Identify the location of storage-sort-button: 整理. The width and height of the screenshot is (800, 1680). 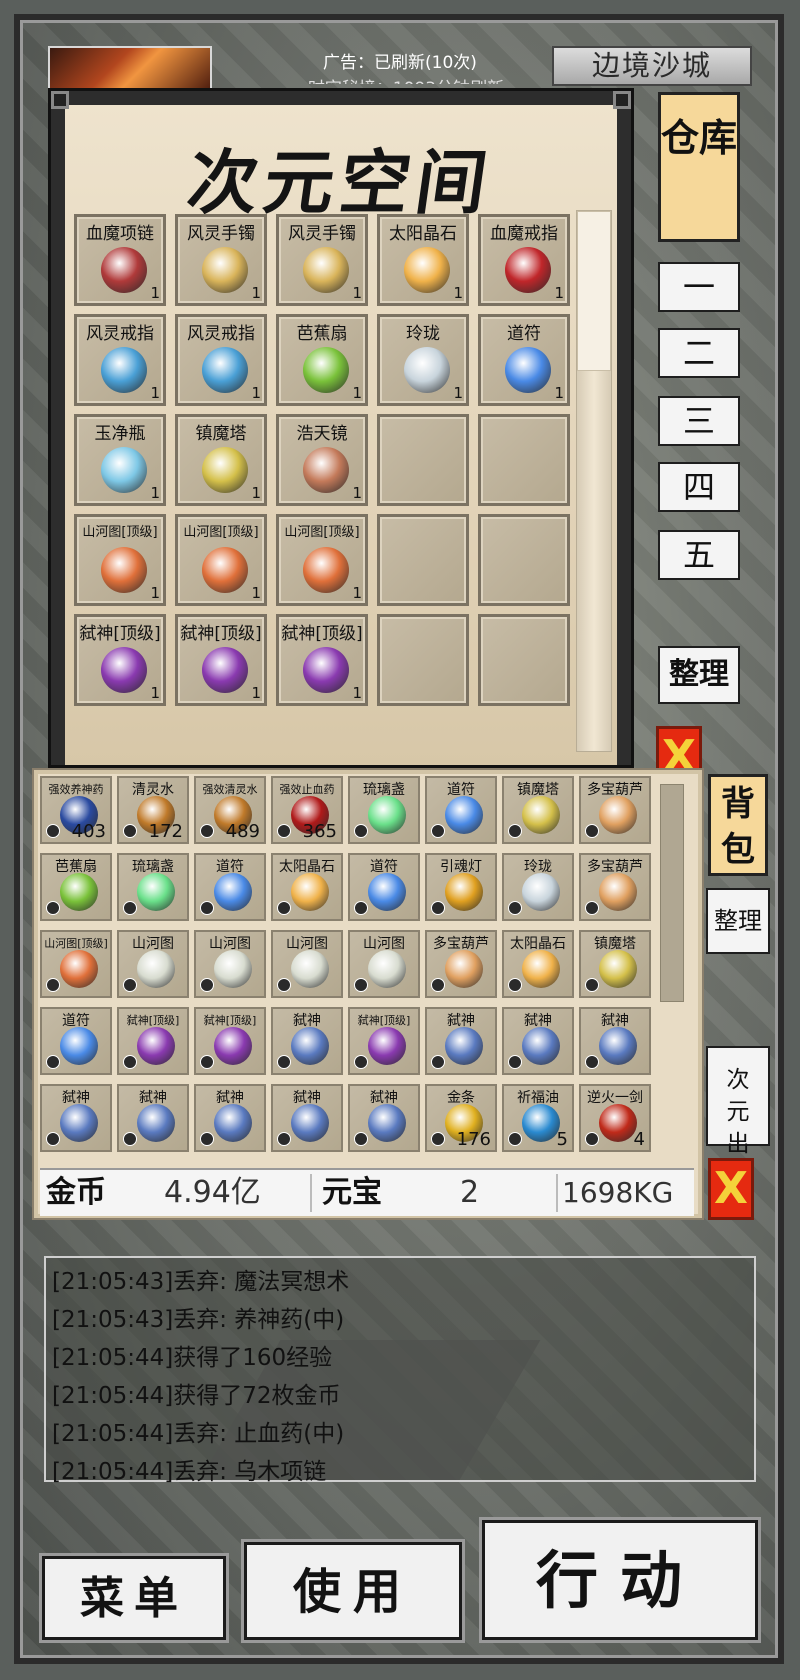
(699, 675).